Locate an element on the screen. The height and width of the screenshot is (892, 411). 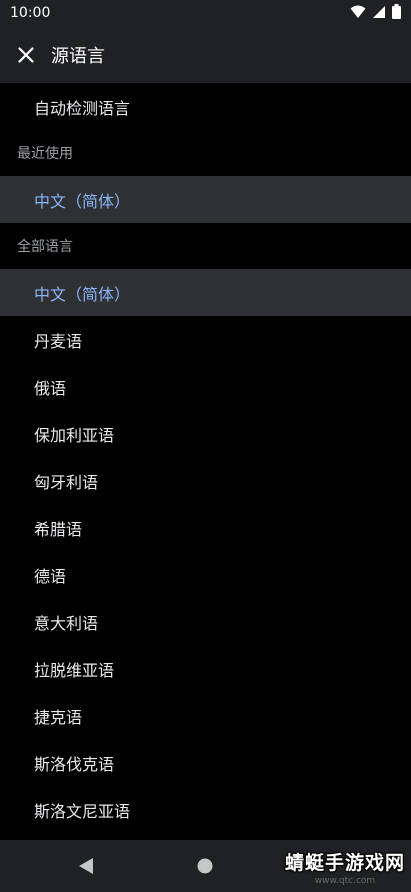
close-icon is located at coordinates (26, 55).